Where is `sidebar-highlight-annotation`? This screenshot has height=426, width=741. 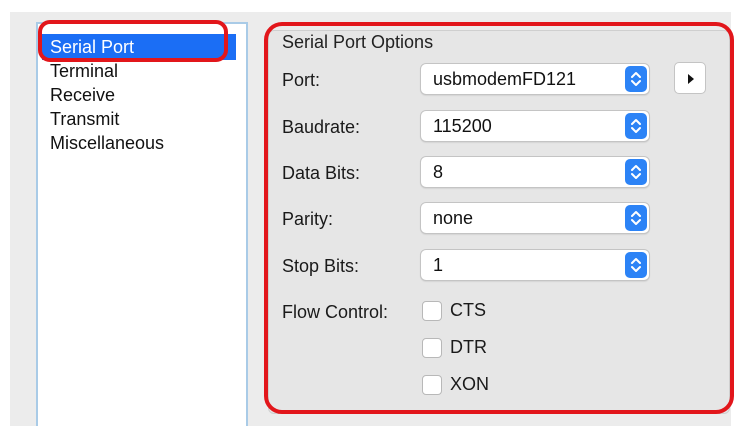 sidebar-highlight-annotation is located at coordinates (133, 41).